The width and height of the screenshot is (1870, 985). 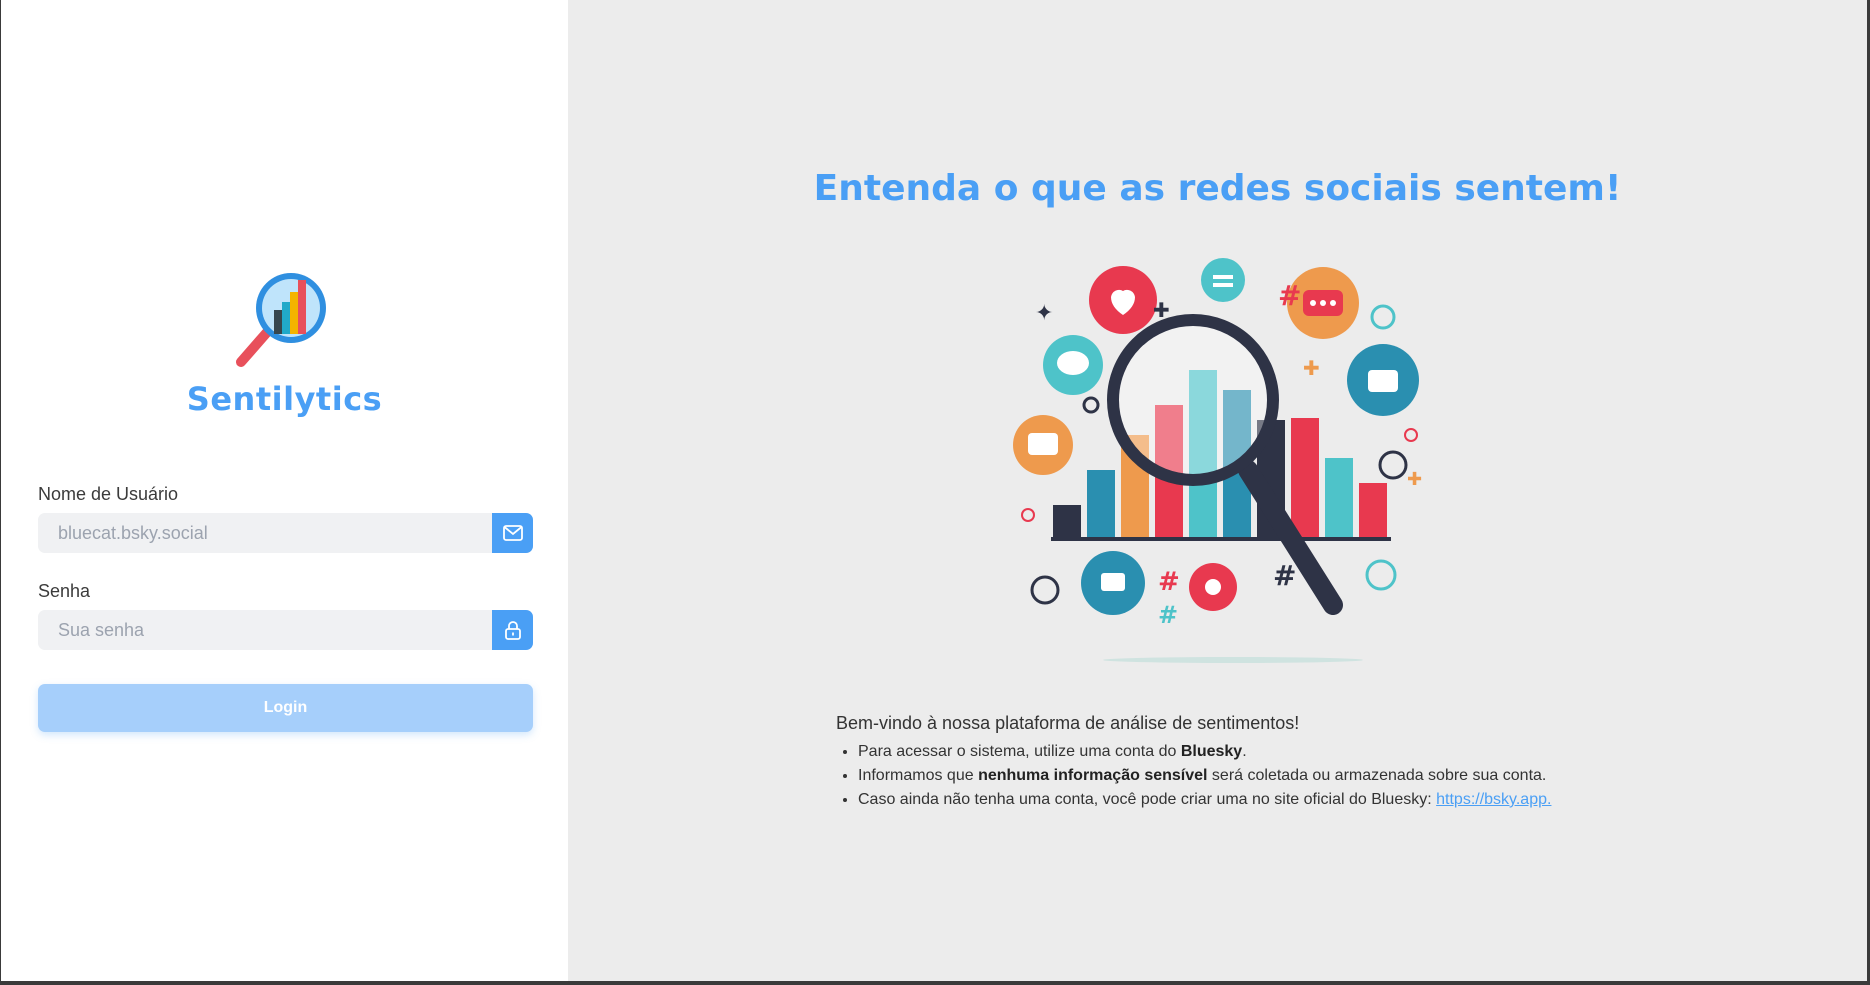 What do you see at coordinates (1493, 799) in the screenshot?
I see `bluesky-link: https://bsky.app.` at bounding box center [1493, 799].